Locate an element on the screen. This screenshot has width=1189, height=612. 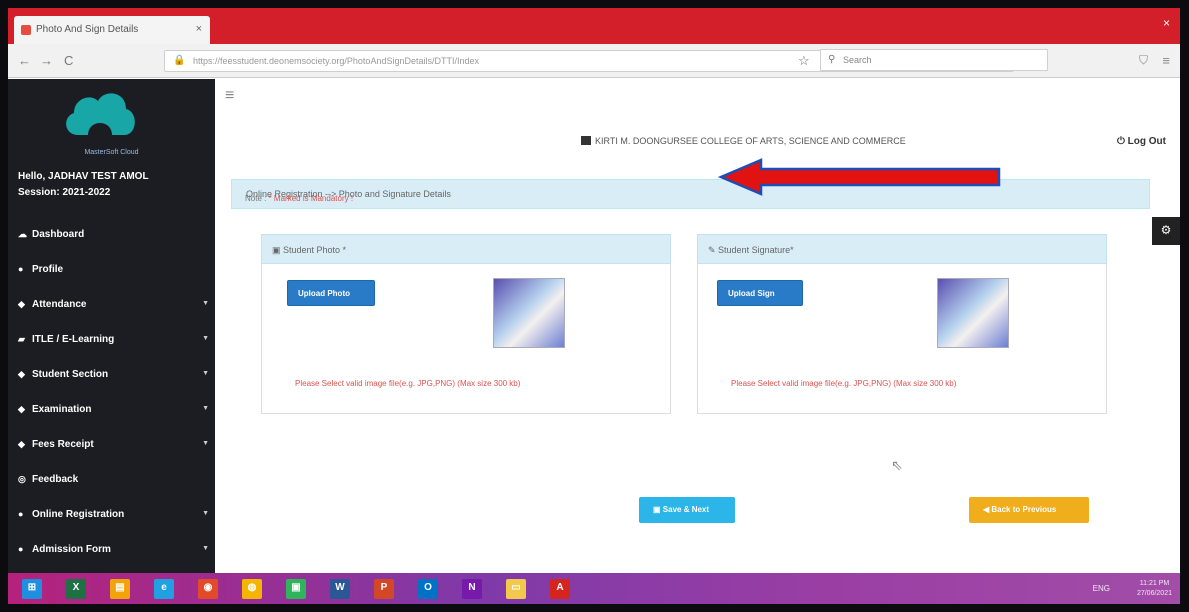
reload-icon: C is located at coordinates (68, 60).